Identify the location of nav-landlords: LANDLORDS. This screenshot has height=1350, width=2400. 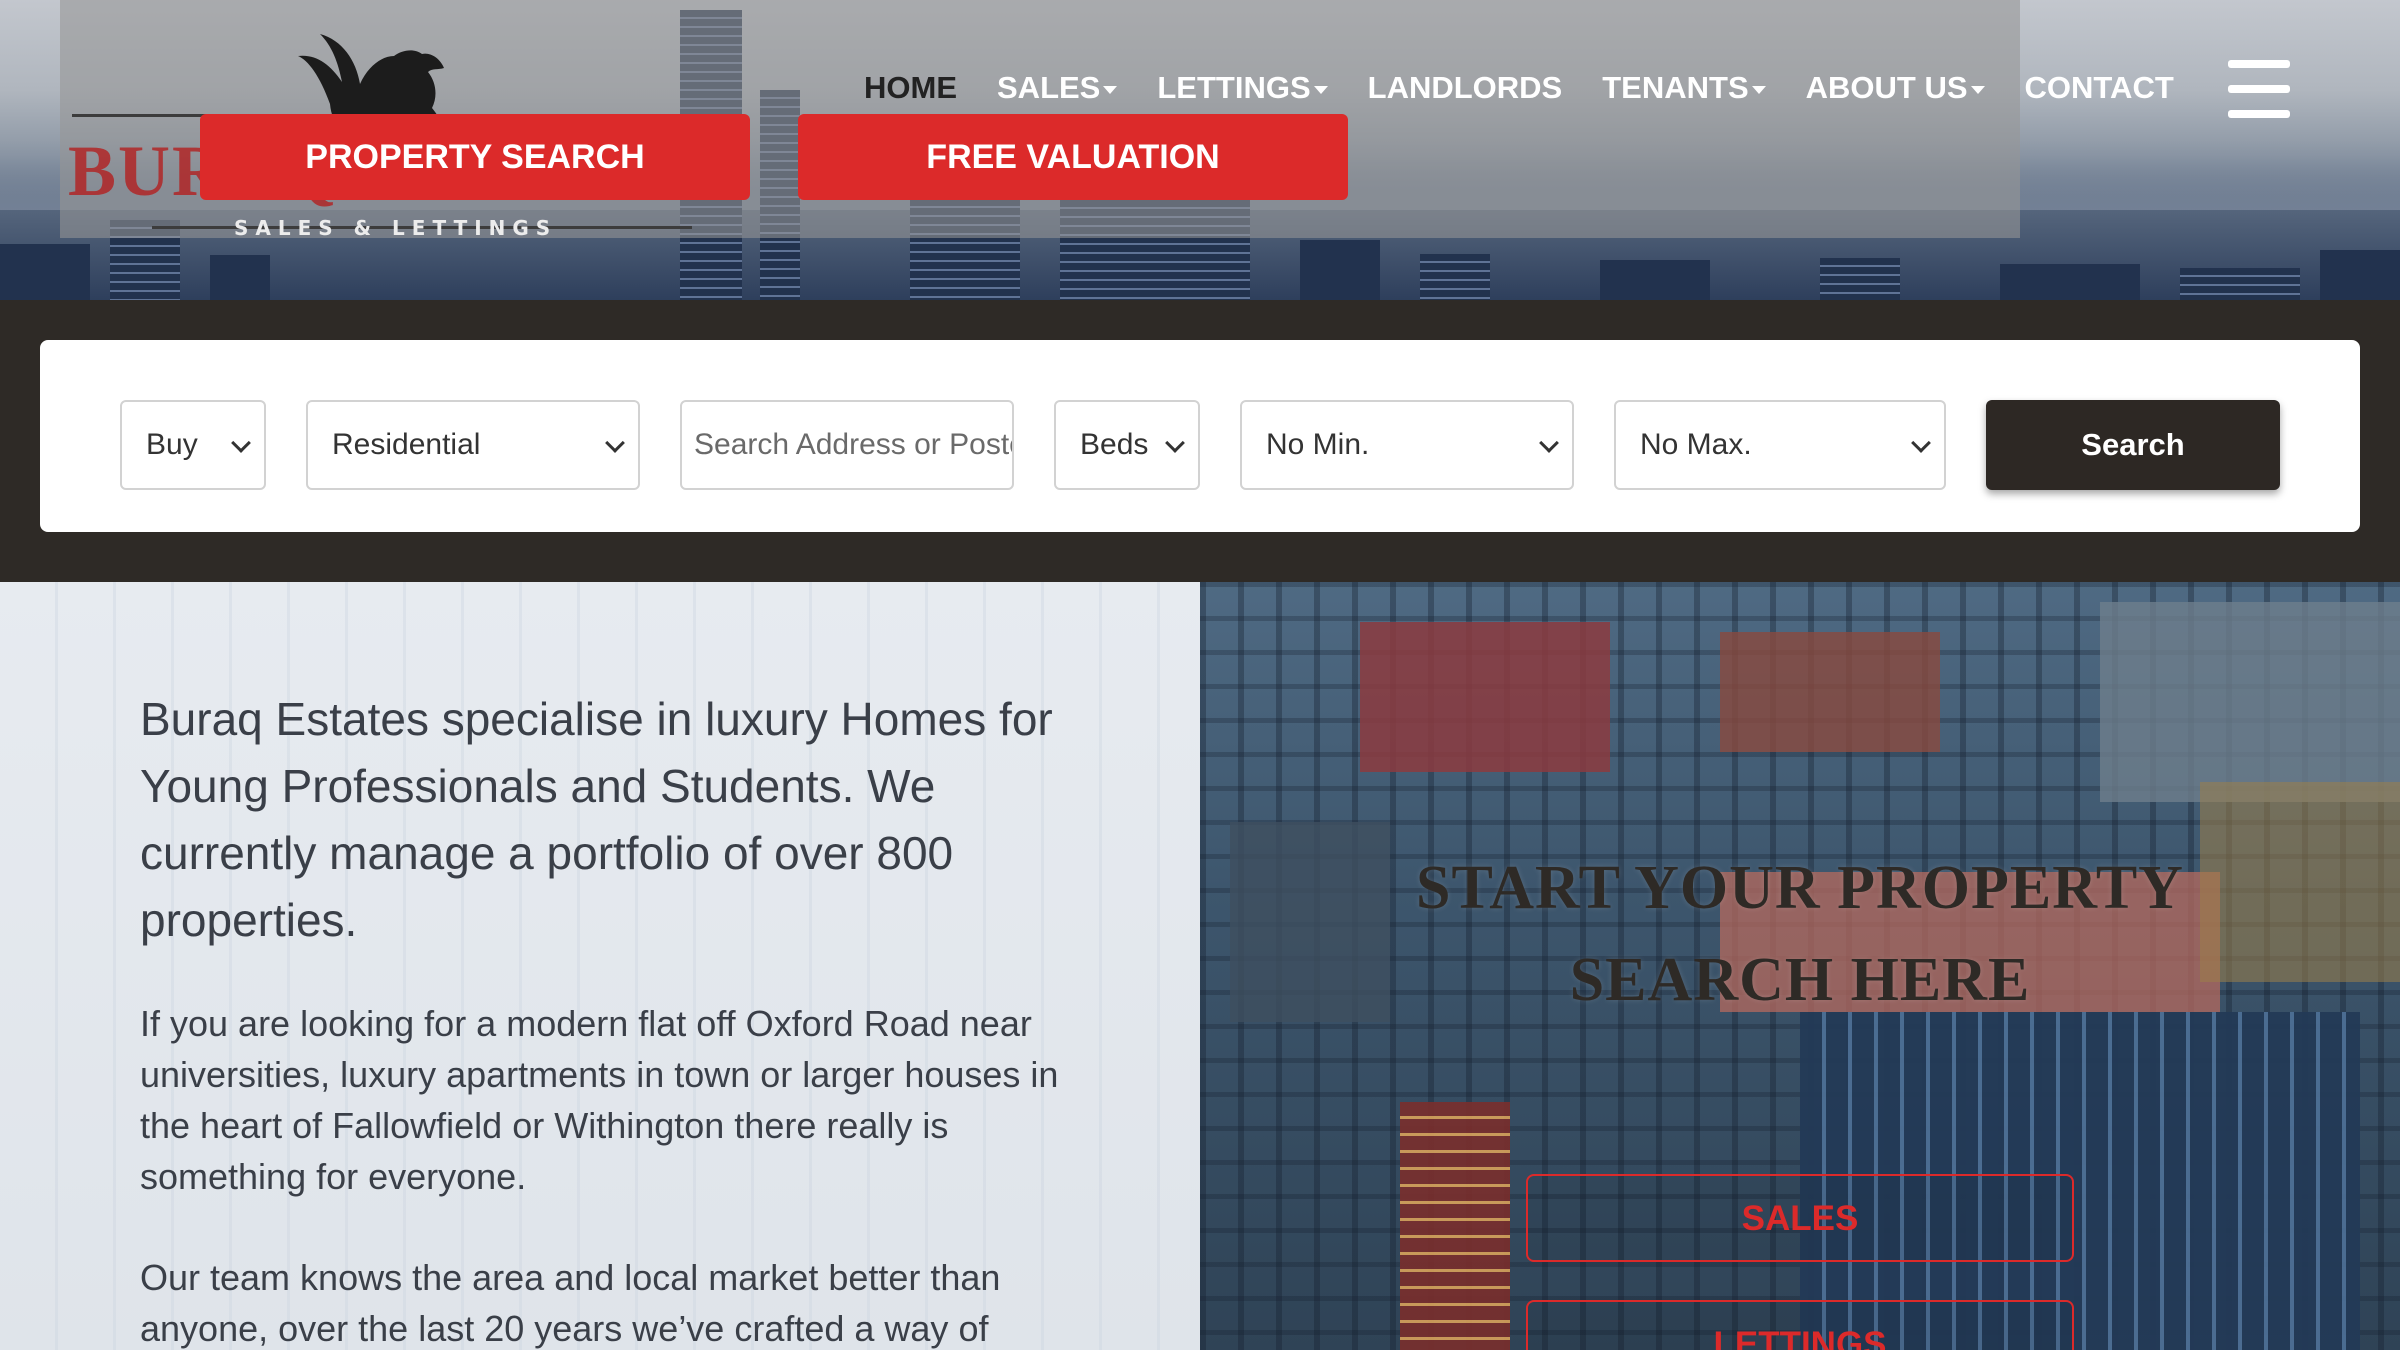
(1465, 88).